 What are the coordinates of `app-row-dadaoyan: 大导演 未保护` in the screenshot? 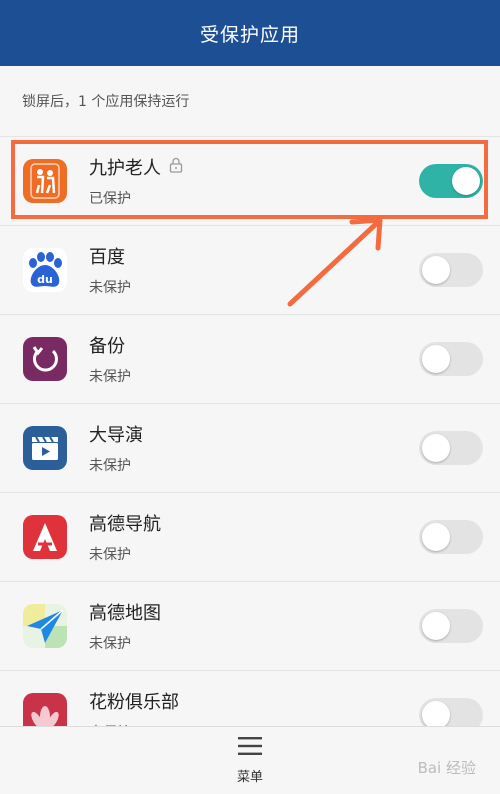 It's located at (250, 447).